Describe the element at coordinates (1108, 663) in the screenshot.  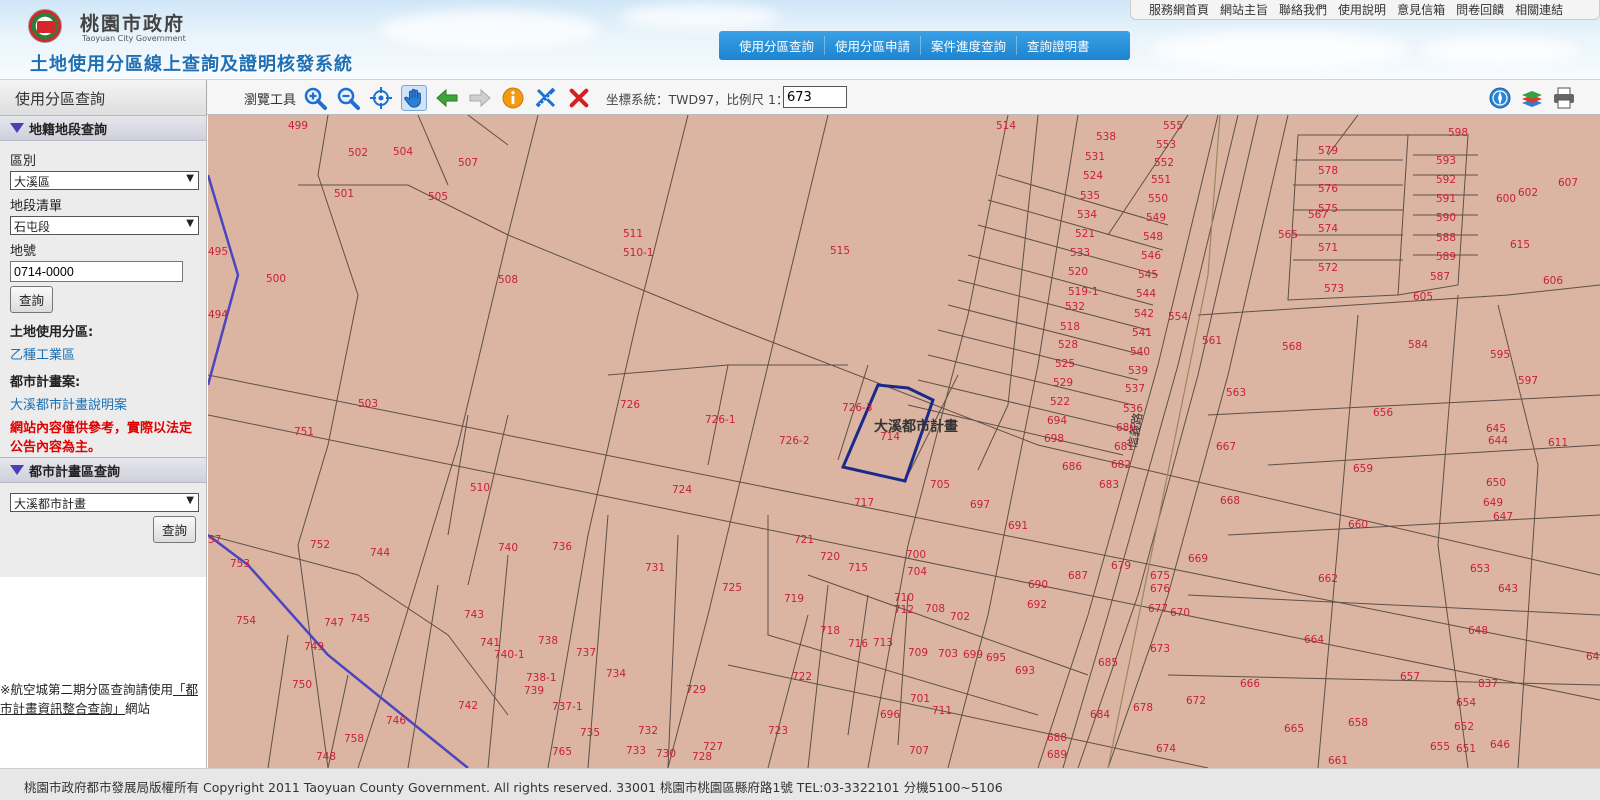
I see `plot-number-685: 685` at that location.